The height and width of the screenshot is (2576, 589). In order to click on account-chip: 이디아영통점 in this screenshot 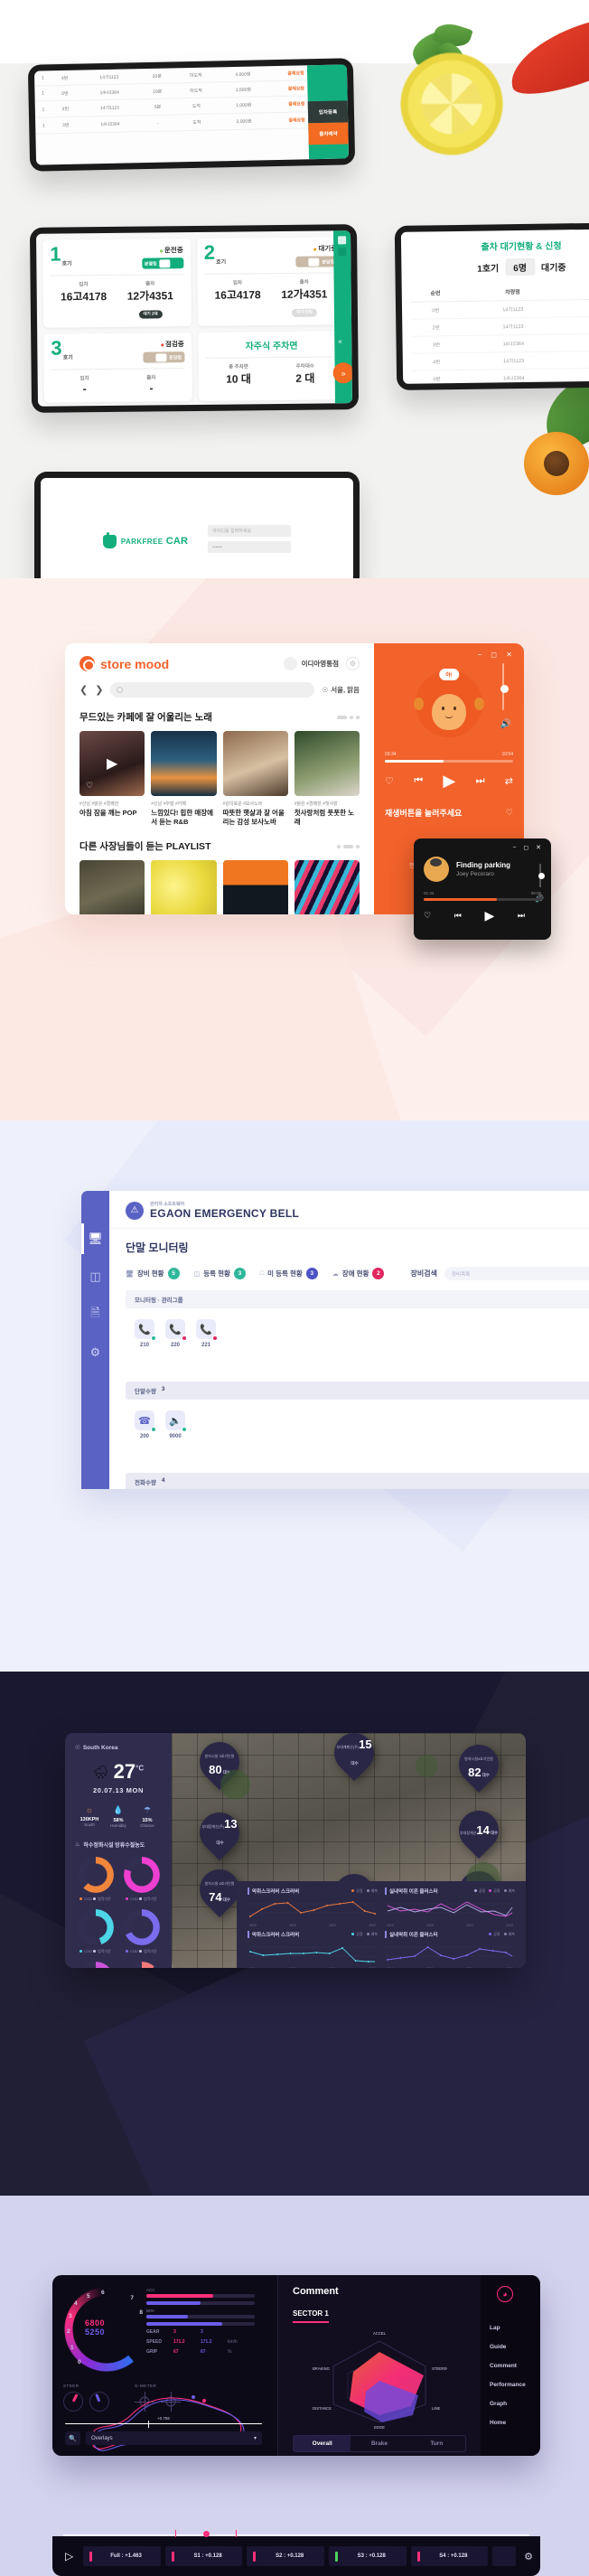, I will do `click(311, 663)`.